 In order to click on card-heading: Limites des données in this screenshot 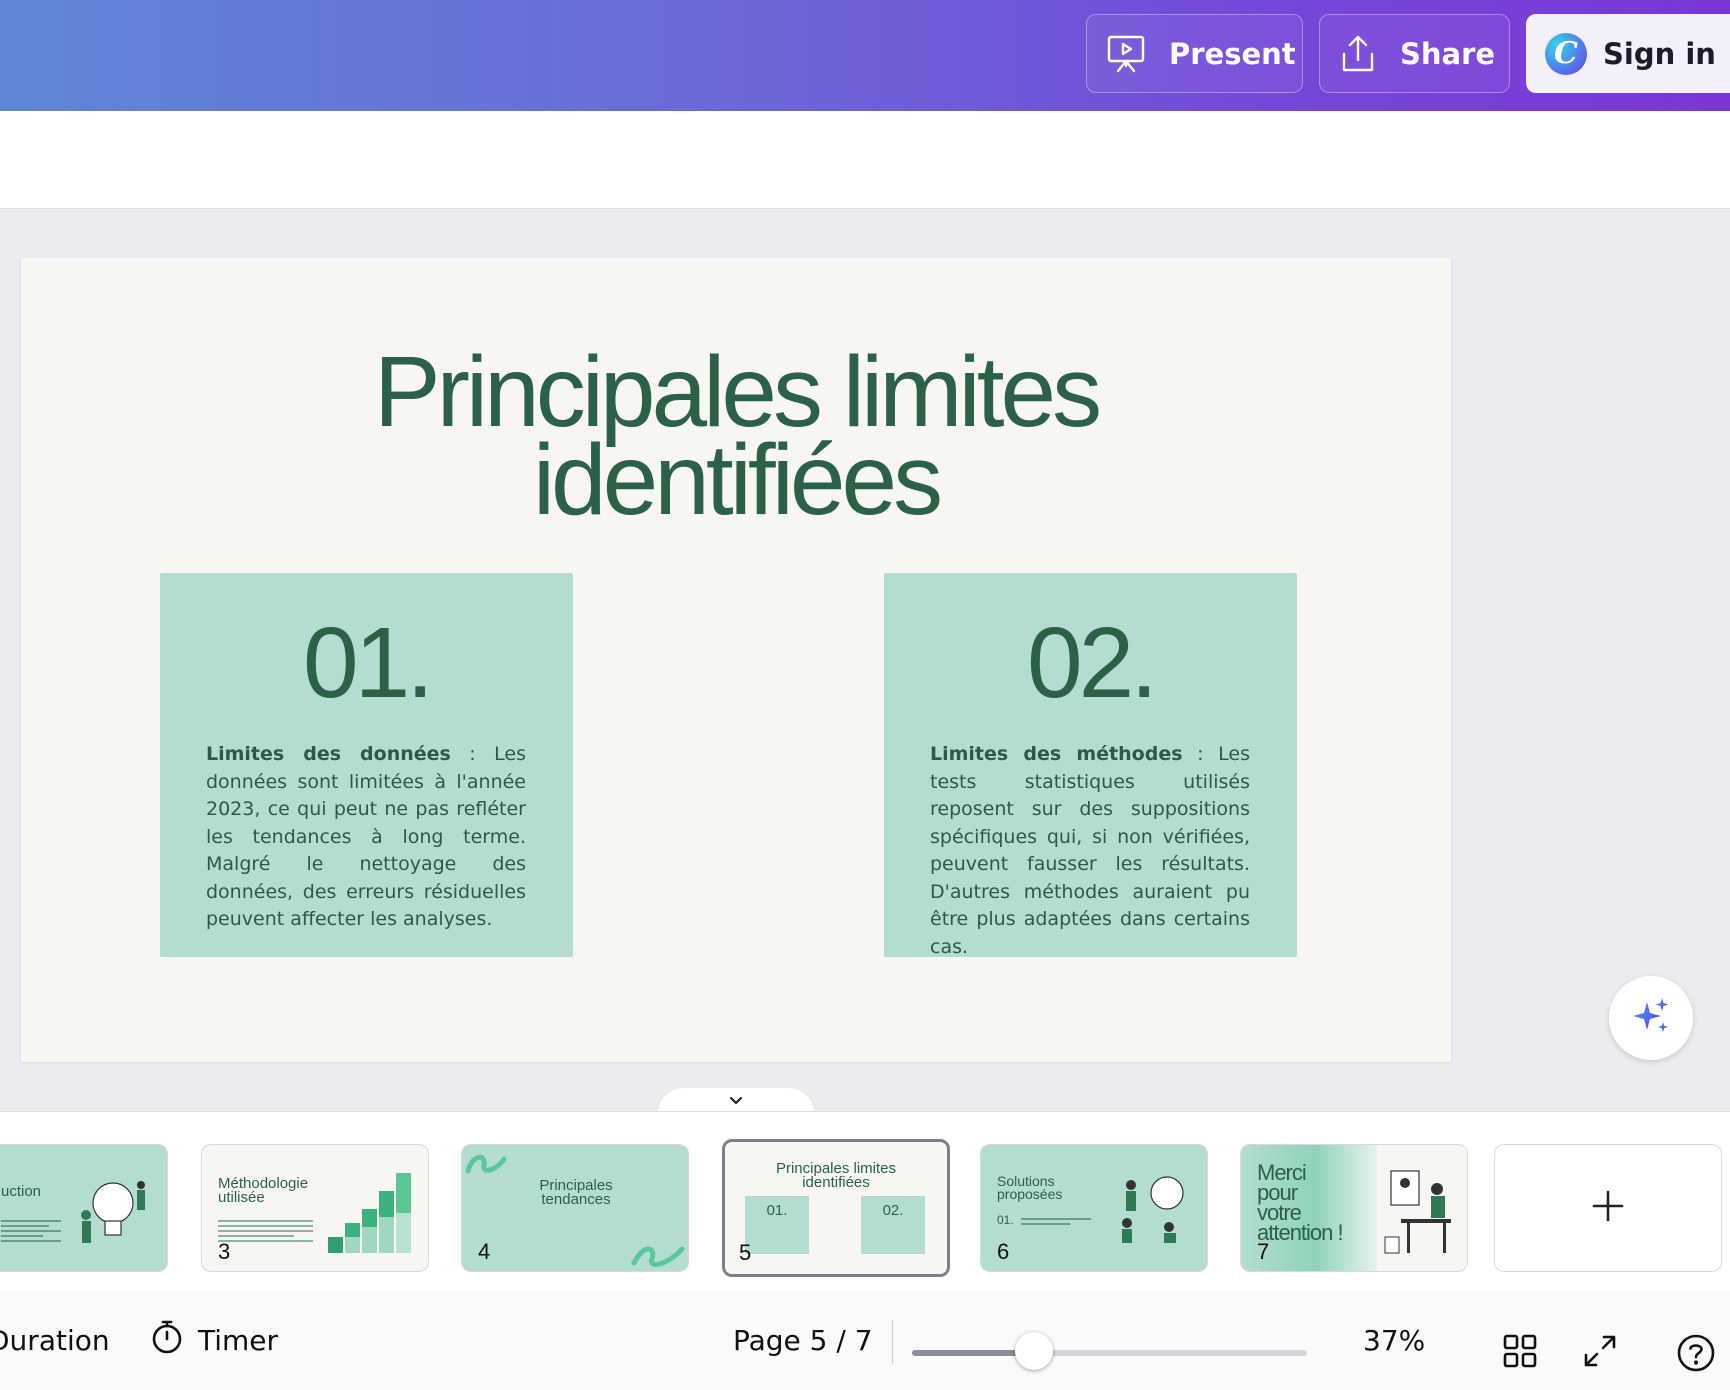, I will do `click(328, 754)`.